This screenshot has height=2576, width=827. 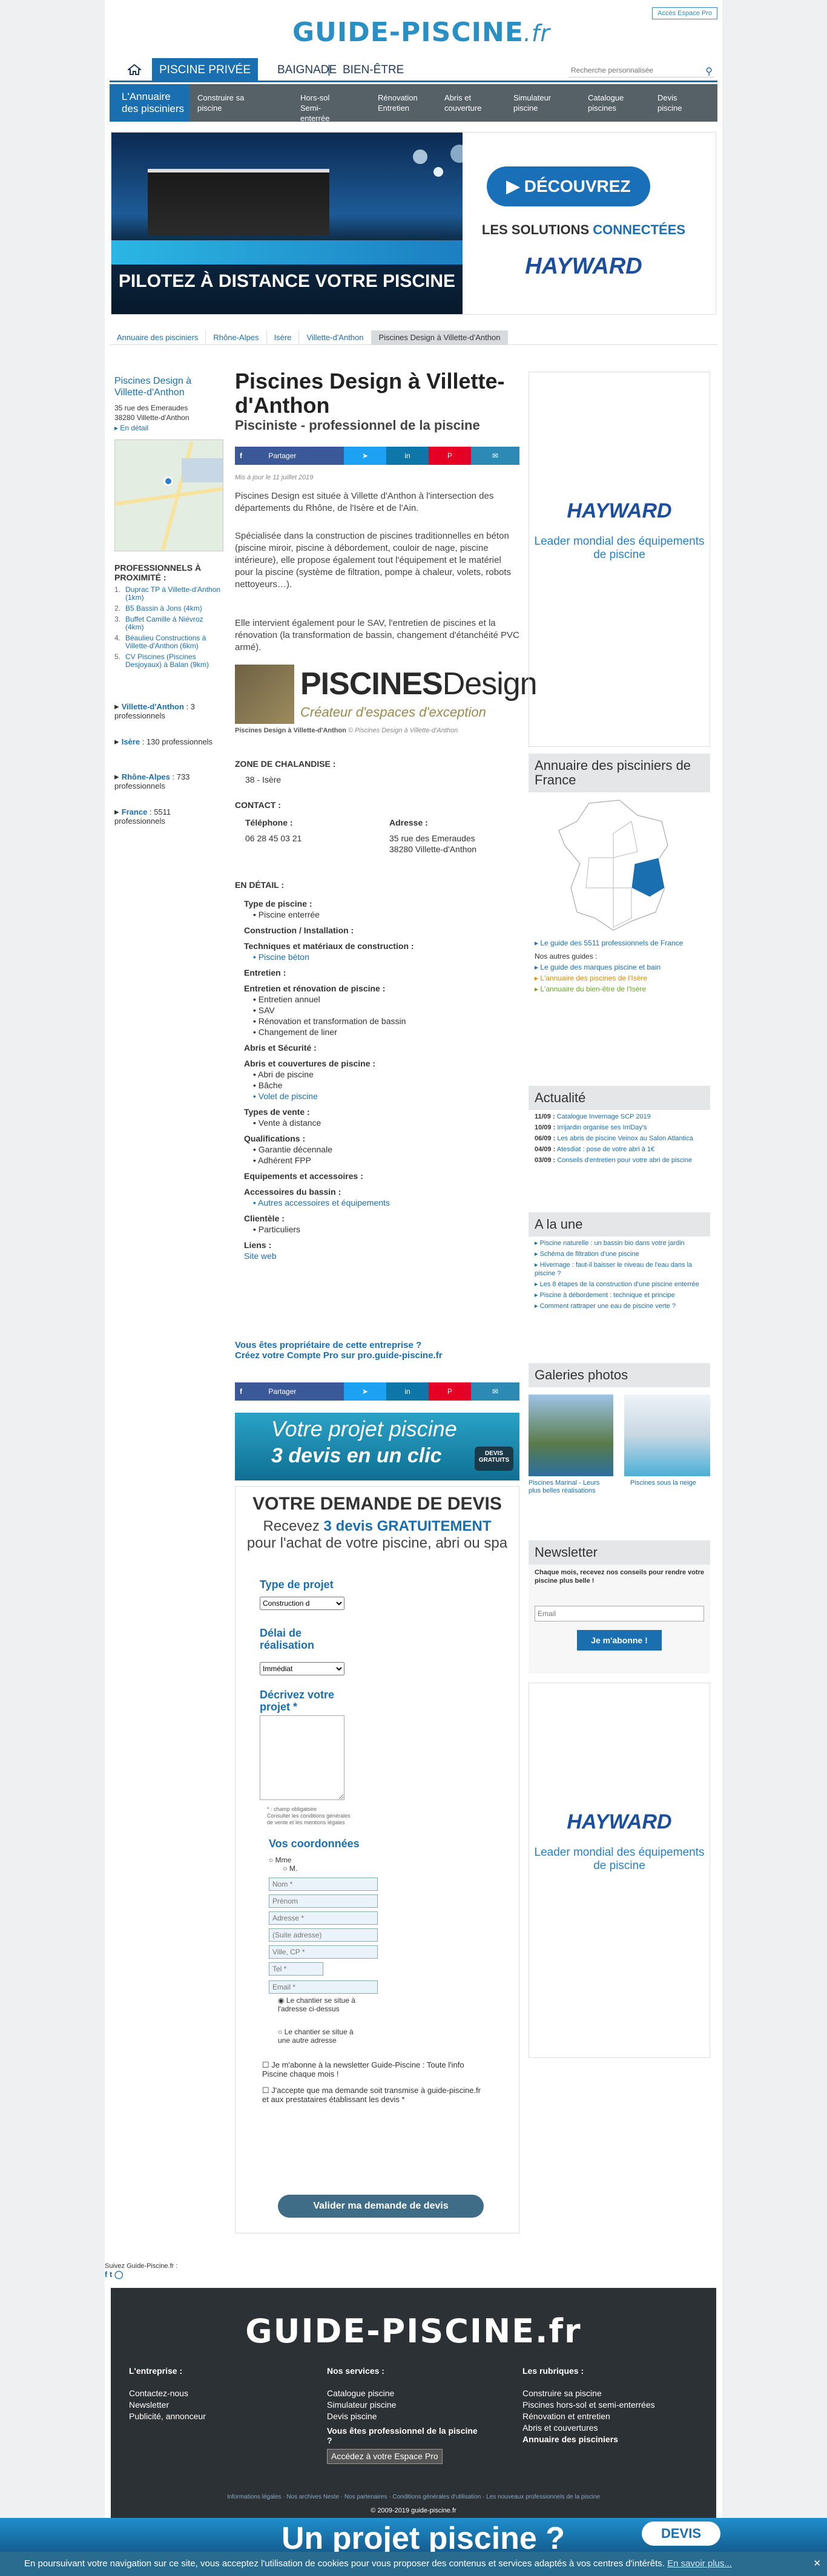 What do you see at coordinates (167, 2416) in the screenshot?
I see `footer-link: Publicité, annonceur` at bounding box center [167, 2416].